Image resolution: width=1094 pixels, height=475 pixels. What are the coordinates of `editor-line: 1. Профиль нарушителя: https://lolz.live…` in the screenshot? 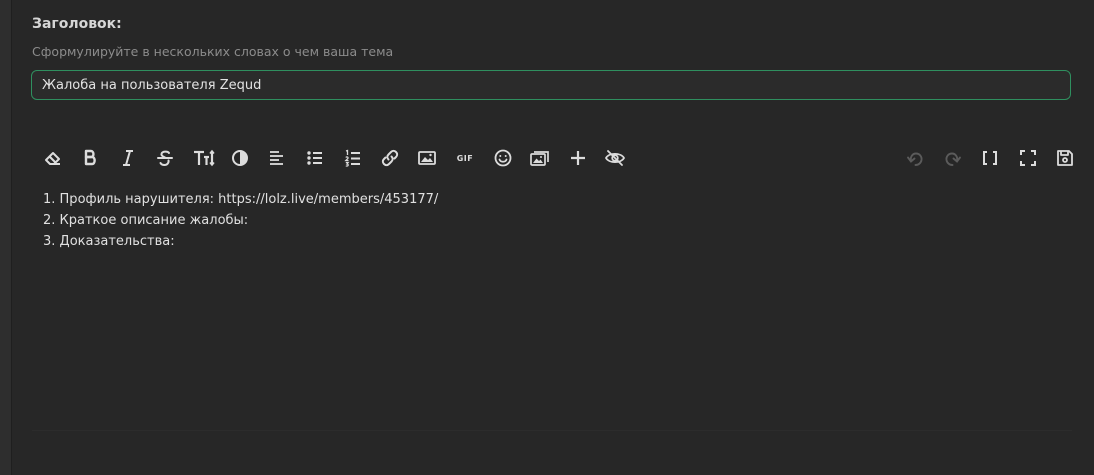 It's located at (241, 199).